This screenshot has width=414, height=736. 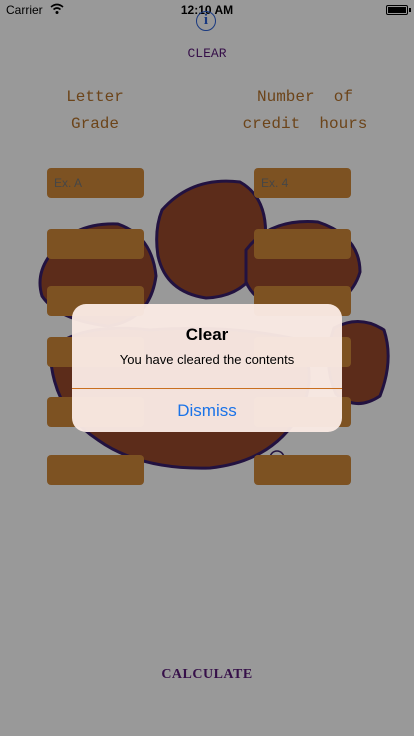 What do you see at coordinates (207, 410) in the screenshot?
I see `dismiss-button: Dismiss` at bounding box center [207, 410].